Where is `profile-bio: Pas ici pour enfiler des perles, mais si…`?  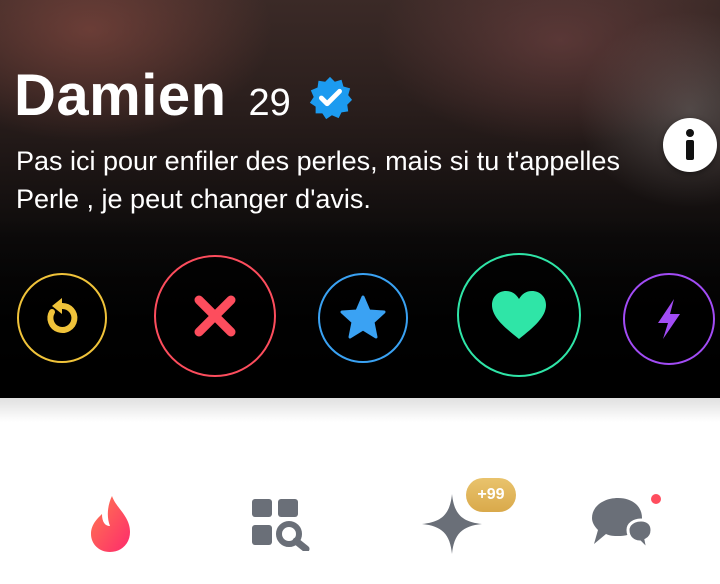 profile-bio: Pas ici pour enfiler des perles, mais si… is located at coordinates (318, 180).